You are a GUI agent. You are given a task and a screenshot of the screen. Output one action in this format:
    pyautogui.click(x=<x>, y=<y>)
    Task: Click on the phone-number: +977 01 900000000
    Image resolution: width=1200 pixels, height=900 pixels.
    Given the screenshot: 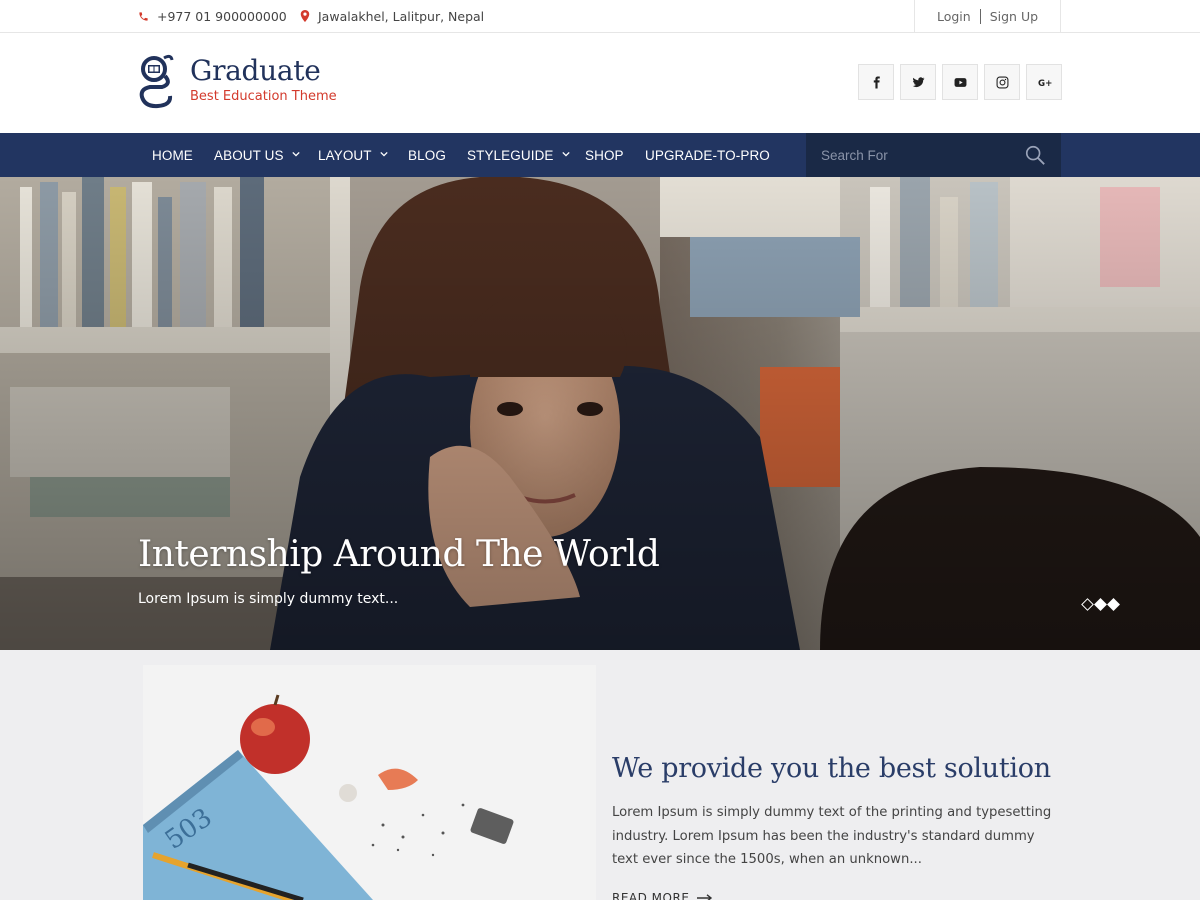 What is the action you would take?
    pyautogui.click(x=222, y=16)
    